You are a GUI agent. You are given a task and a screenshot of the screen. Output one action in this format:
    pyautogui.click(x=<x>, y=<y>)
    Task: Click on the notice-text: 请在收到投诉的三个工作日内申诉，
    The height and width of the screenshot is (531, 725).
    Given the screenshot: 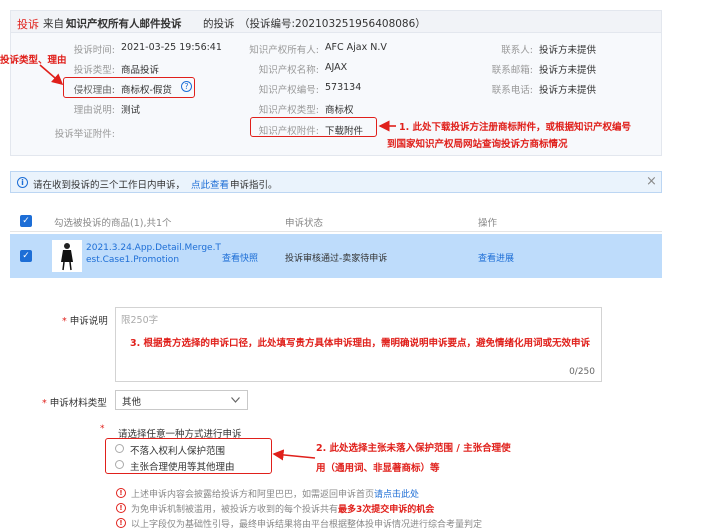 What is the action you would take?
    pyautogui.click(x=109, y=185)
    